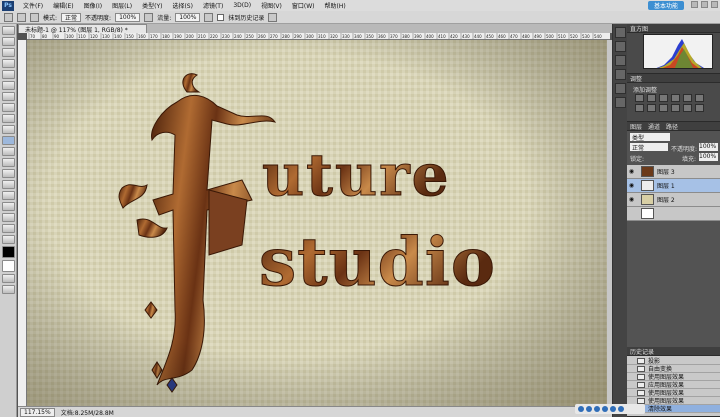 This screenshot has width=720, height=417. Describe the element at coordinates (672, 126) in the screenshot. I see `tab-paths: 路径` at that location.